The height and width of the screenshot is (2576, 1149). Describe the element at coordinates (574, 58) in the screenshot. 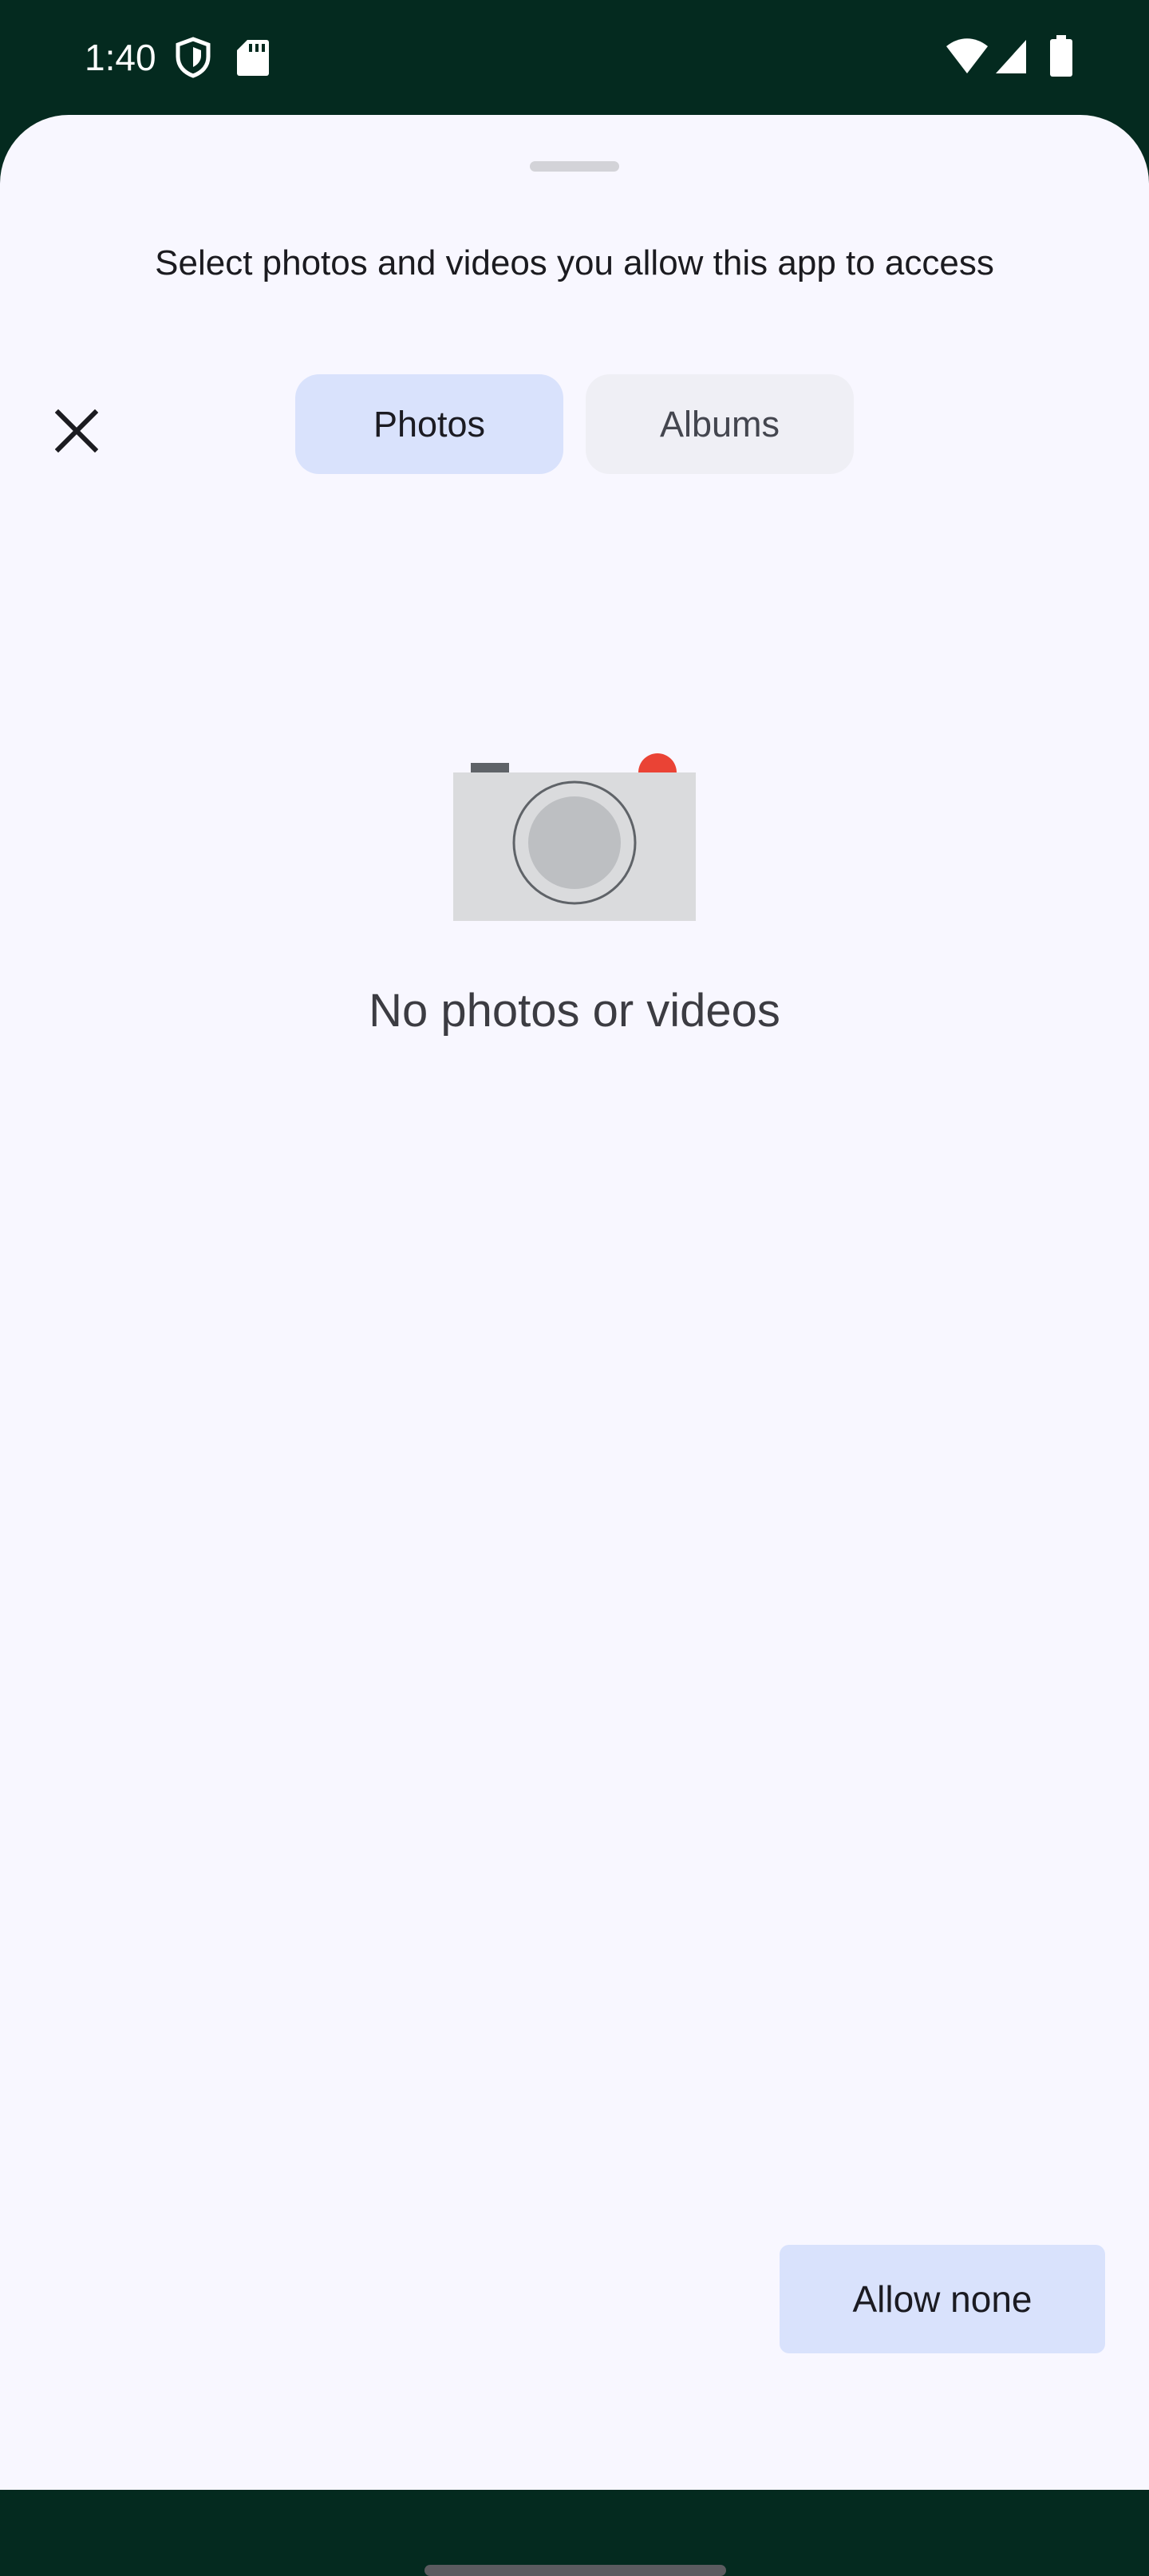

I see `status-bar: 1:40` at that location.